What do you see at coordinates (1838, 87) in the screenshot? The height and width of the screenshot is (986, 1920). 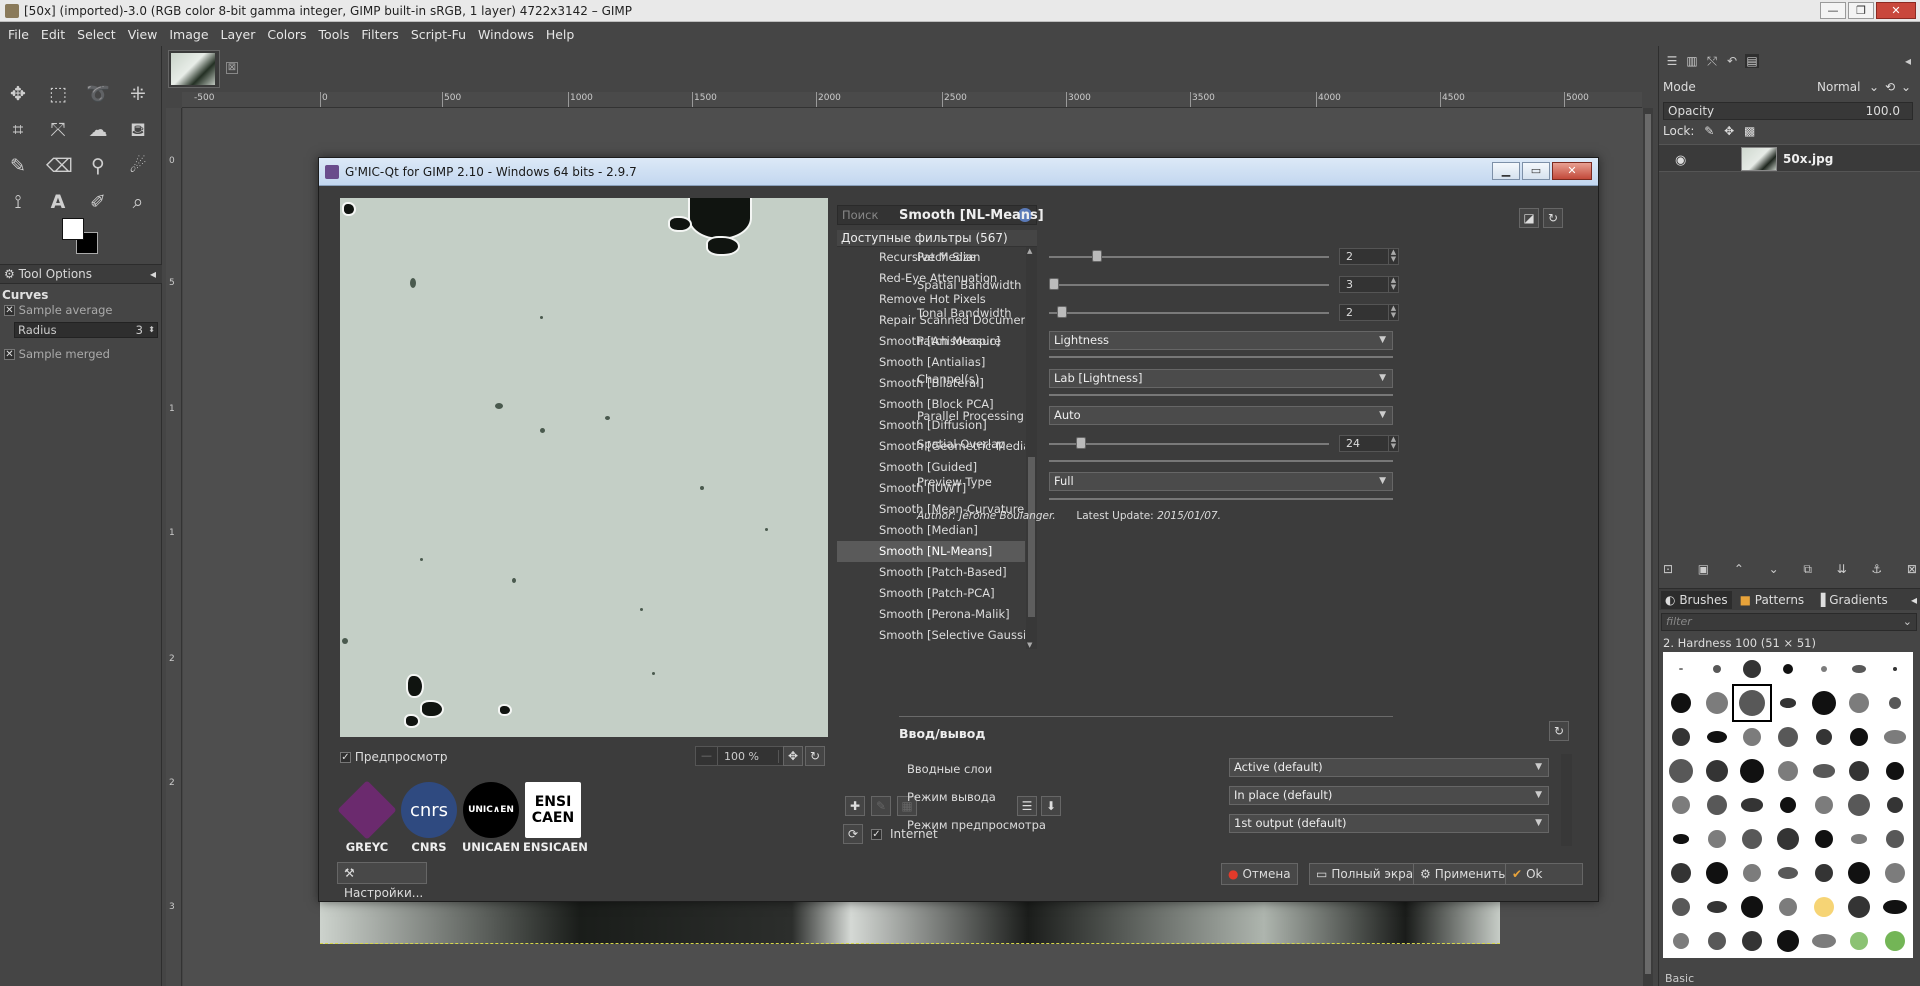 I see `mode-select: Normal` at bounding box center [1838, 87].